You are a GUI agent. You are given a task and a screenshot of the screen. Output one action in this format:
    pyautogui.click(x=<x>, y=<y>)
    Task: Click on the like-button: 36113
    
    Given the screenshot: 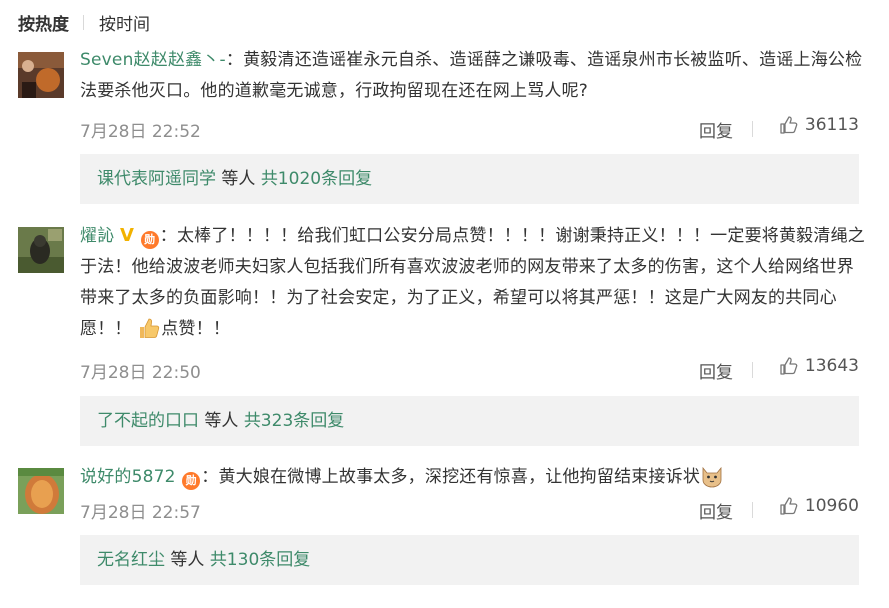 What is the action you would take?
    pyautogui.click(x=819, y=125)
    